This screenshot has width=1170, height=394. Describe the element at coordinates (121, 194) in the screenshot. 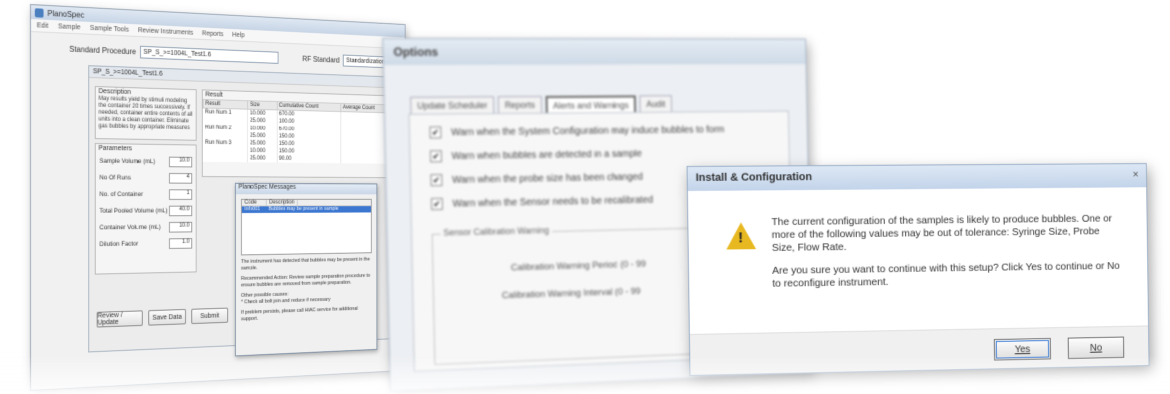

I see `param-label: No. of Container` at that location.